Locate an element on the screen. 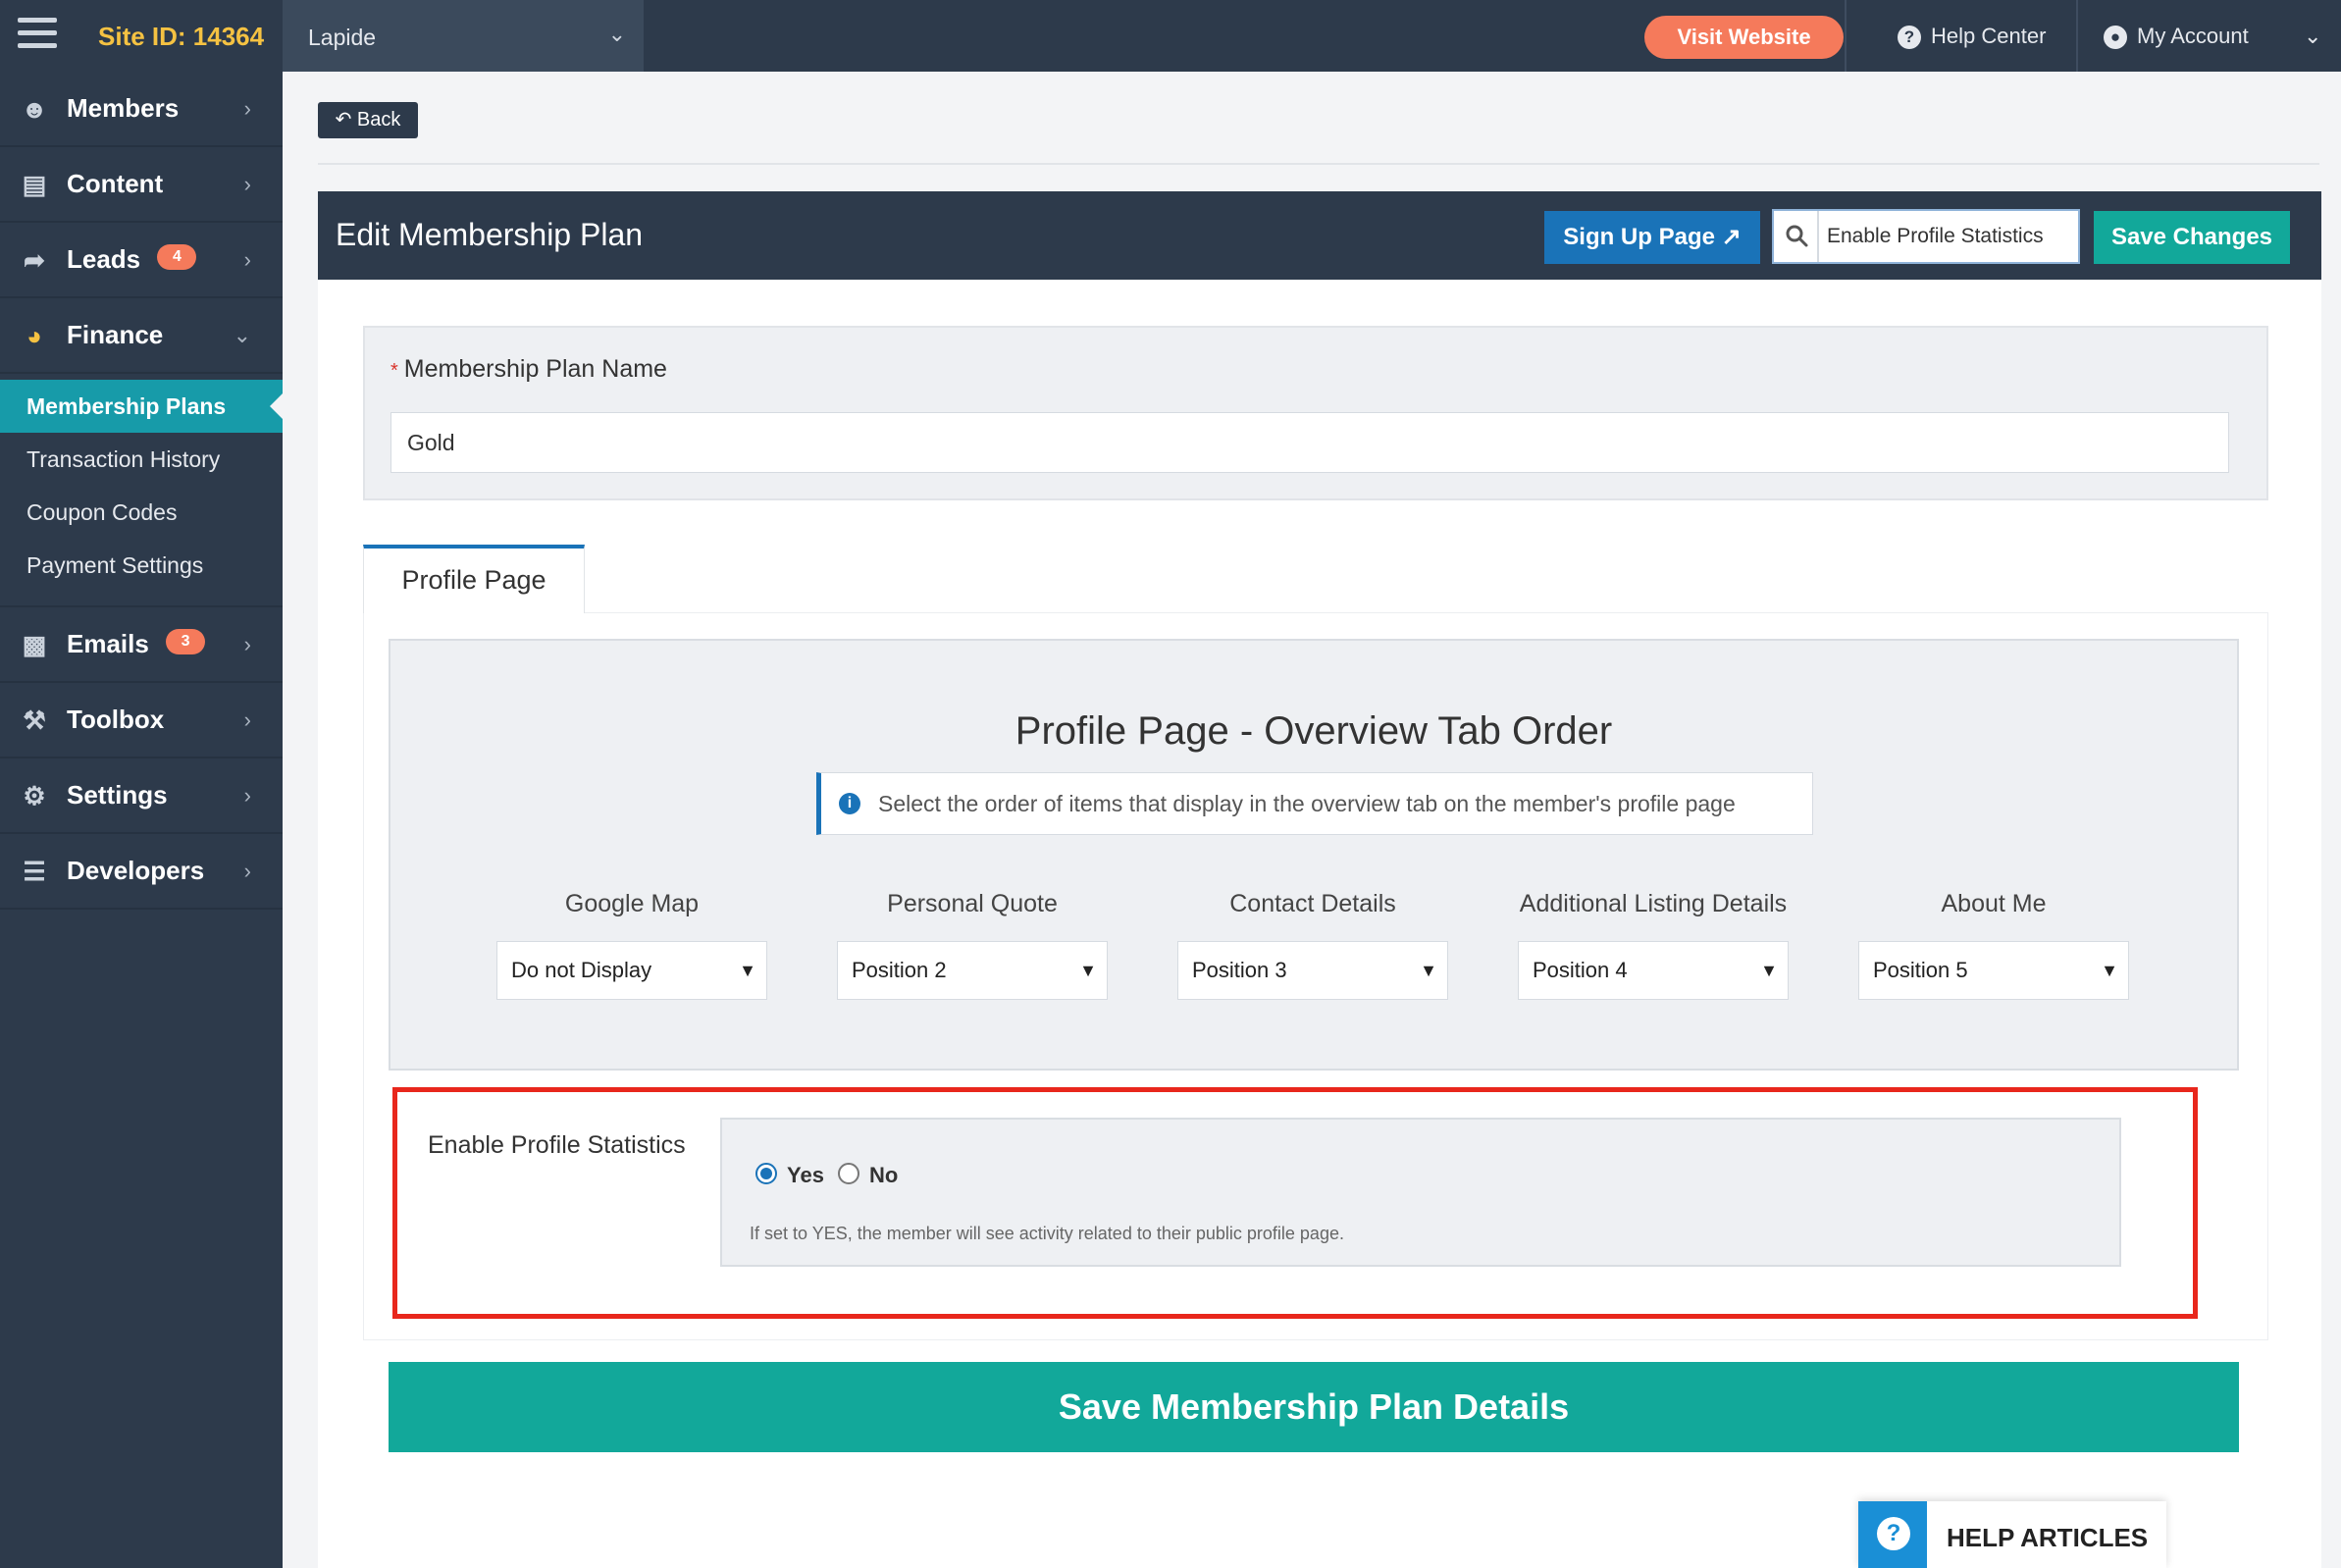 This screenshot has width=2341, height=1568. column-label: Personal Quote is located at coordinates (972, 903).